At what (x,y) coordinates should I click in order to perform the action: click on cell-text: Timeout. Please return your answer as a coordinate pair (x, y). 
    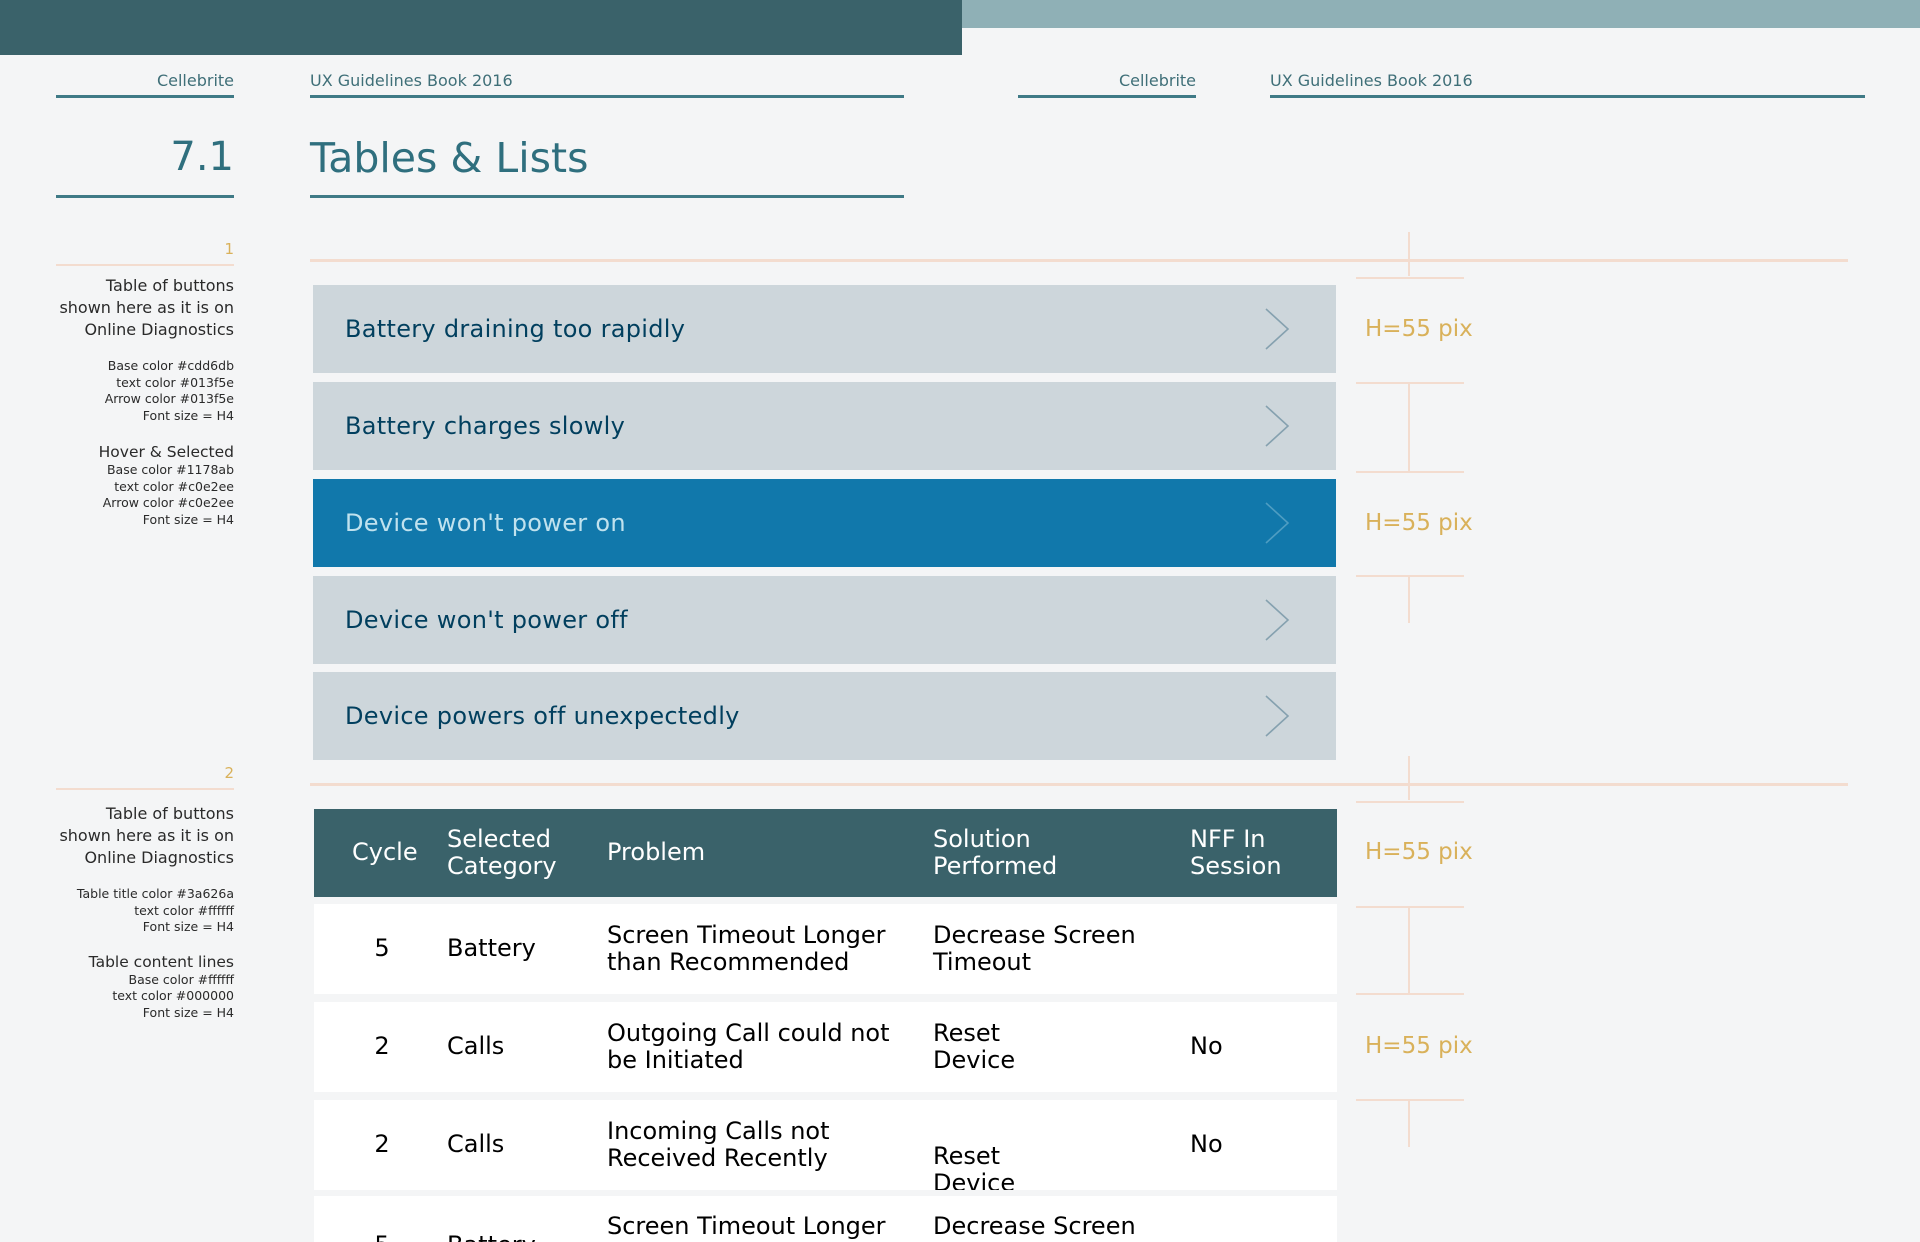
    Looking at the image, I should click on (982, 962).